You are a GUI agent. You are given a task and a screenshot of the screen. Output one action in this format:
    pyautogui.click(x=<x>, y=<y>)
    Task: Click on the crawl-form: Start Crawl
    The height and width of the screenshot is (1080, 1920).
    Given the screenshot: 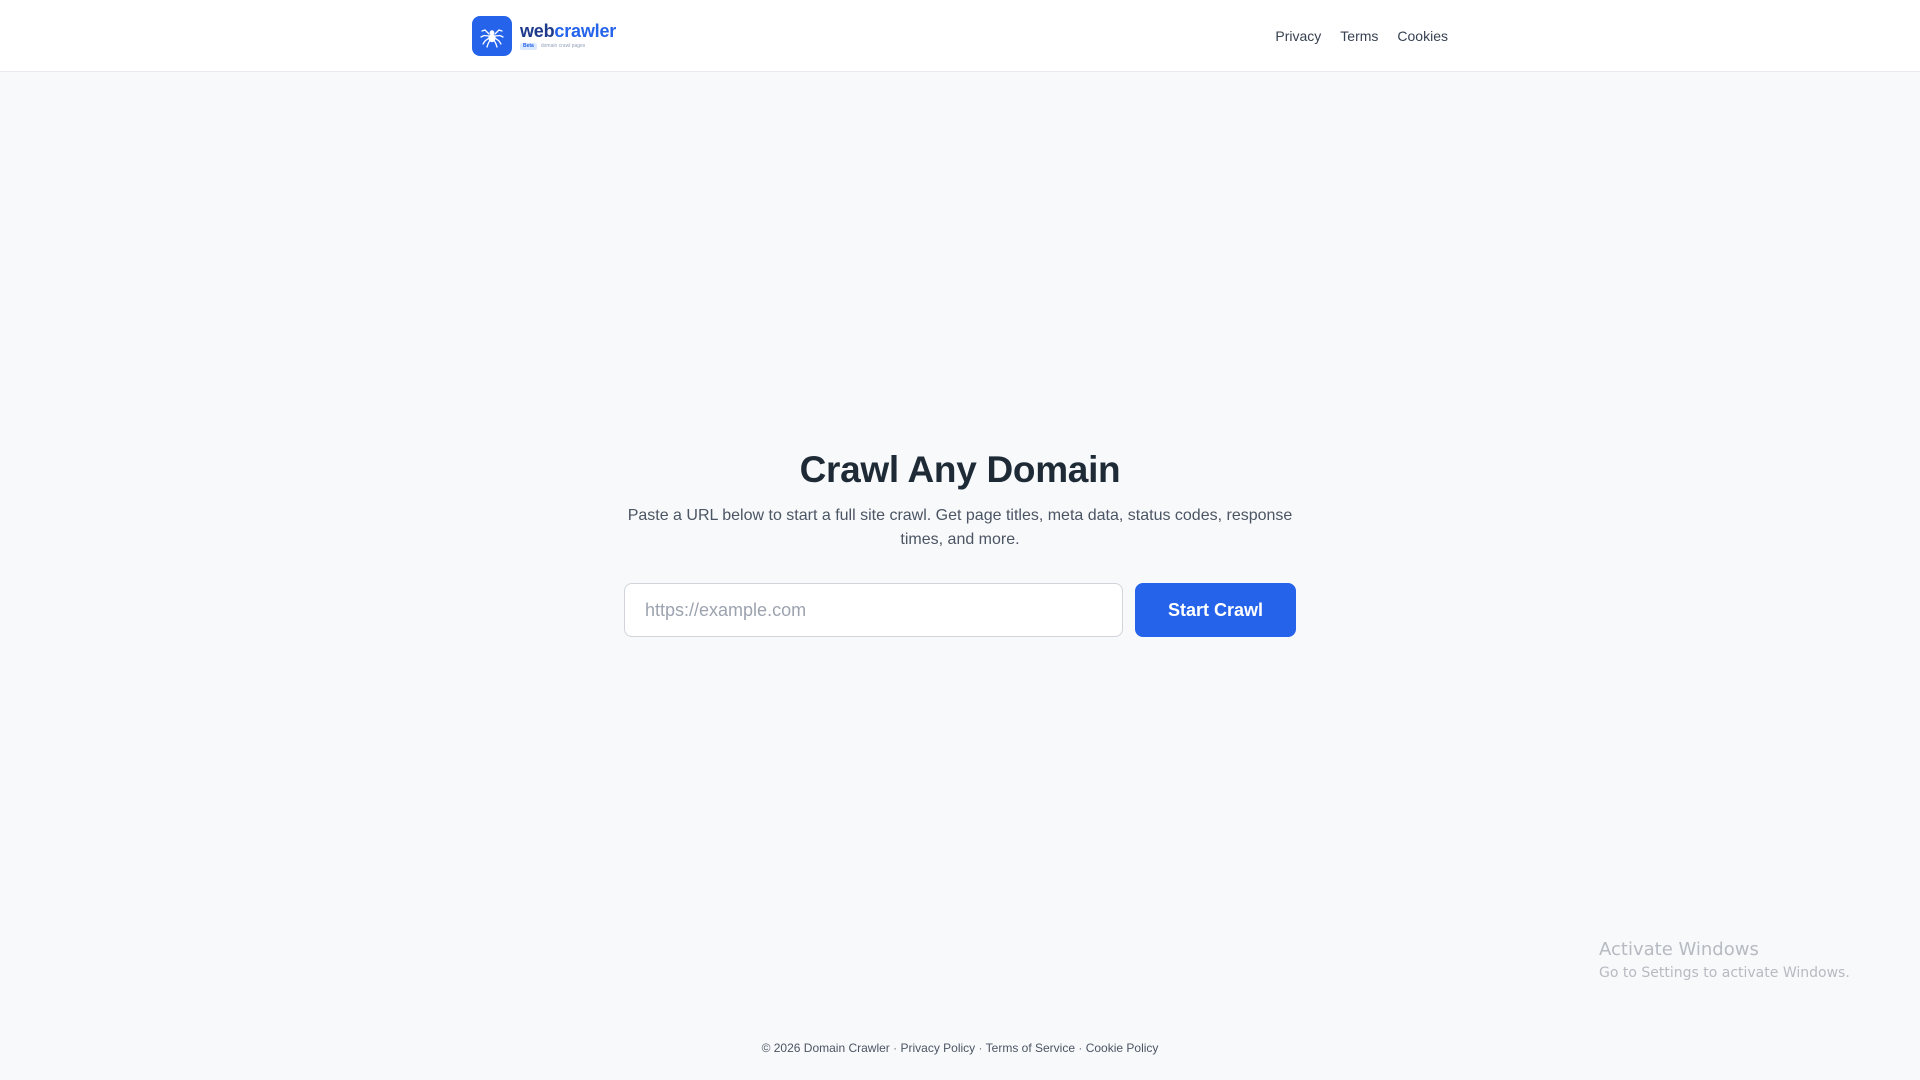 What is the action you would take?
    pyautogui.click(x=960, y=610)
    